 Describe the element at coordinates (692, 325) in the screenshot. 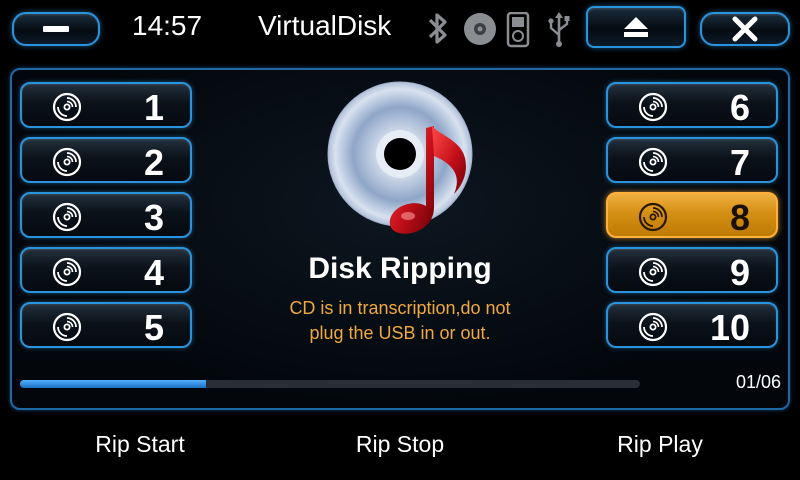

I see `track-button-10: 10` at that location.